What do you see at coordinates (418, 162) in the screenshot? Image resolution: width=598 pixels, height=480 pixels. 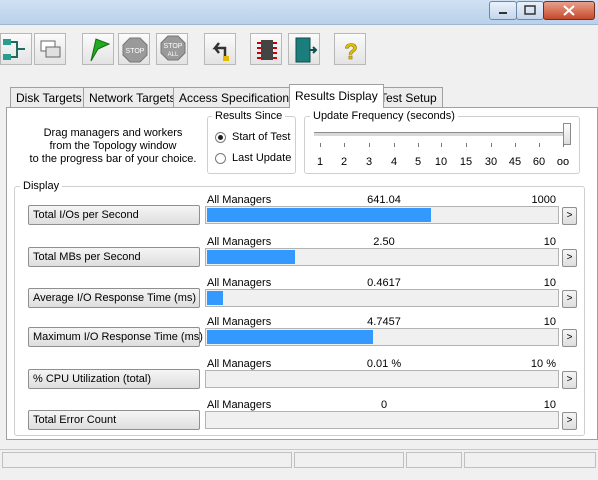 I see `frequency-label: 5` at bounding box center [418, 162].